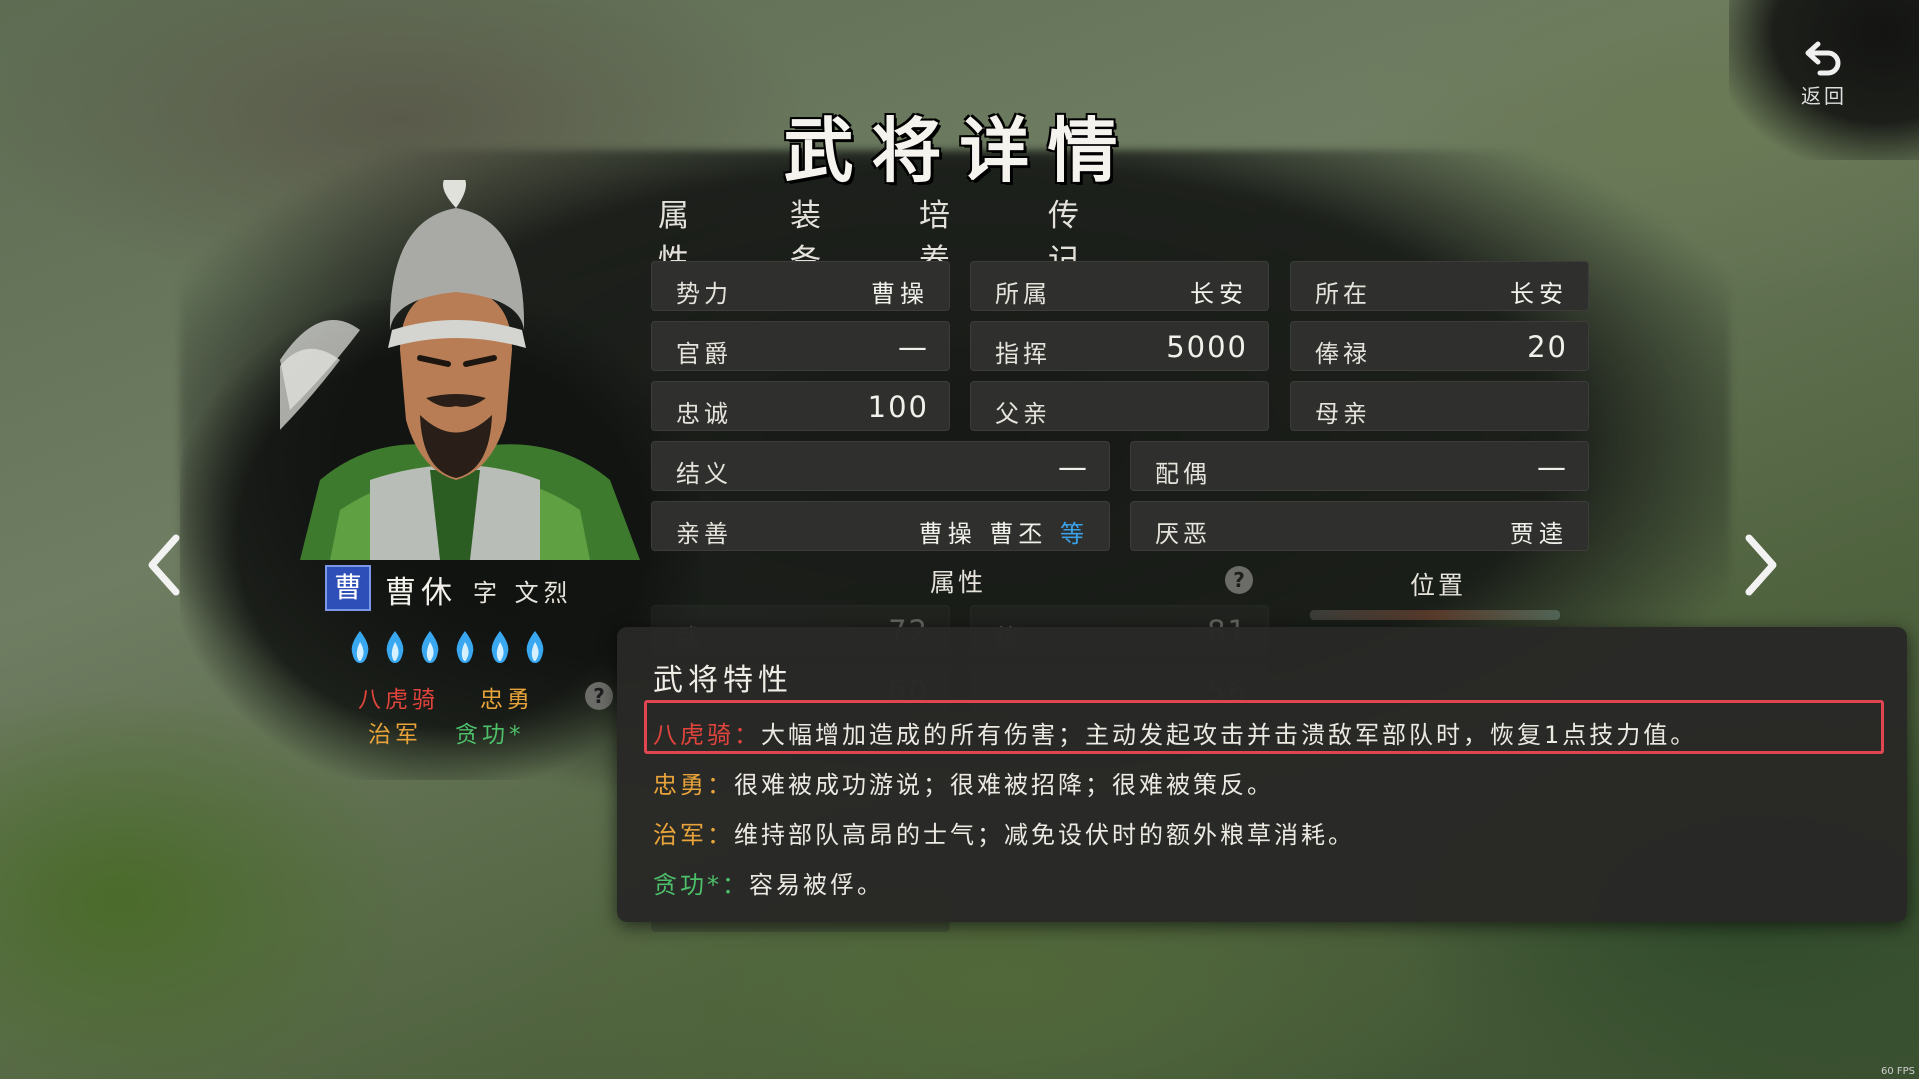  Describe the element at coordinates (1343, 294) in the screenshot. I see `location-label: 所在` at that location.